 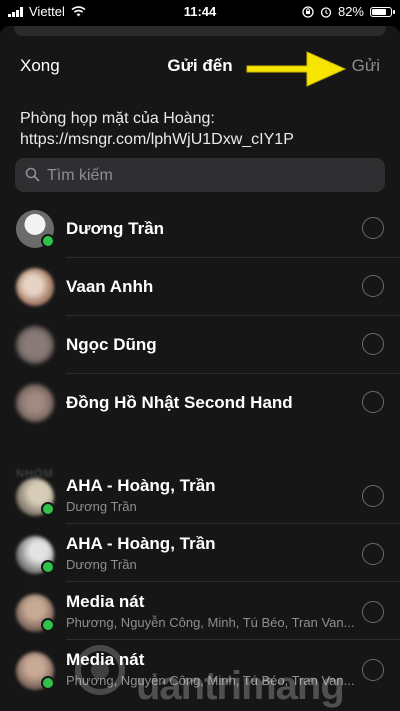 What do you see at coordinates (207, 176) in the screenshot?
I see `search-input` at bounding box center [207, 176].